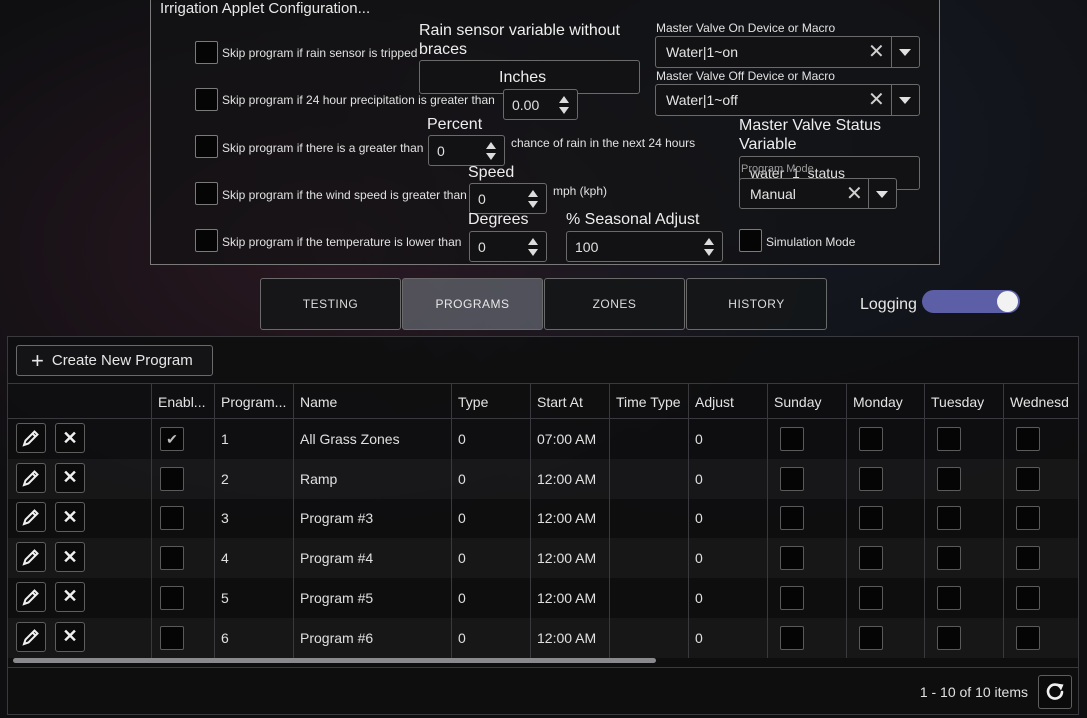 The width and height of the screenshot is (1087, 718). What do you see at coordinates (206, 240) in the screenshot?
I see `skip-temp-checkbox` at bounding box center [206, 240].